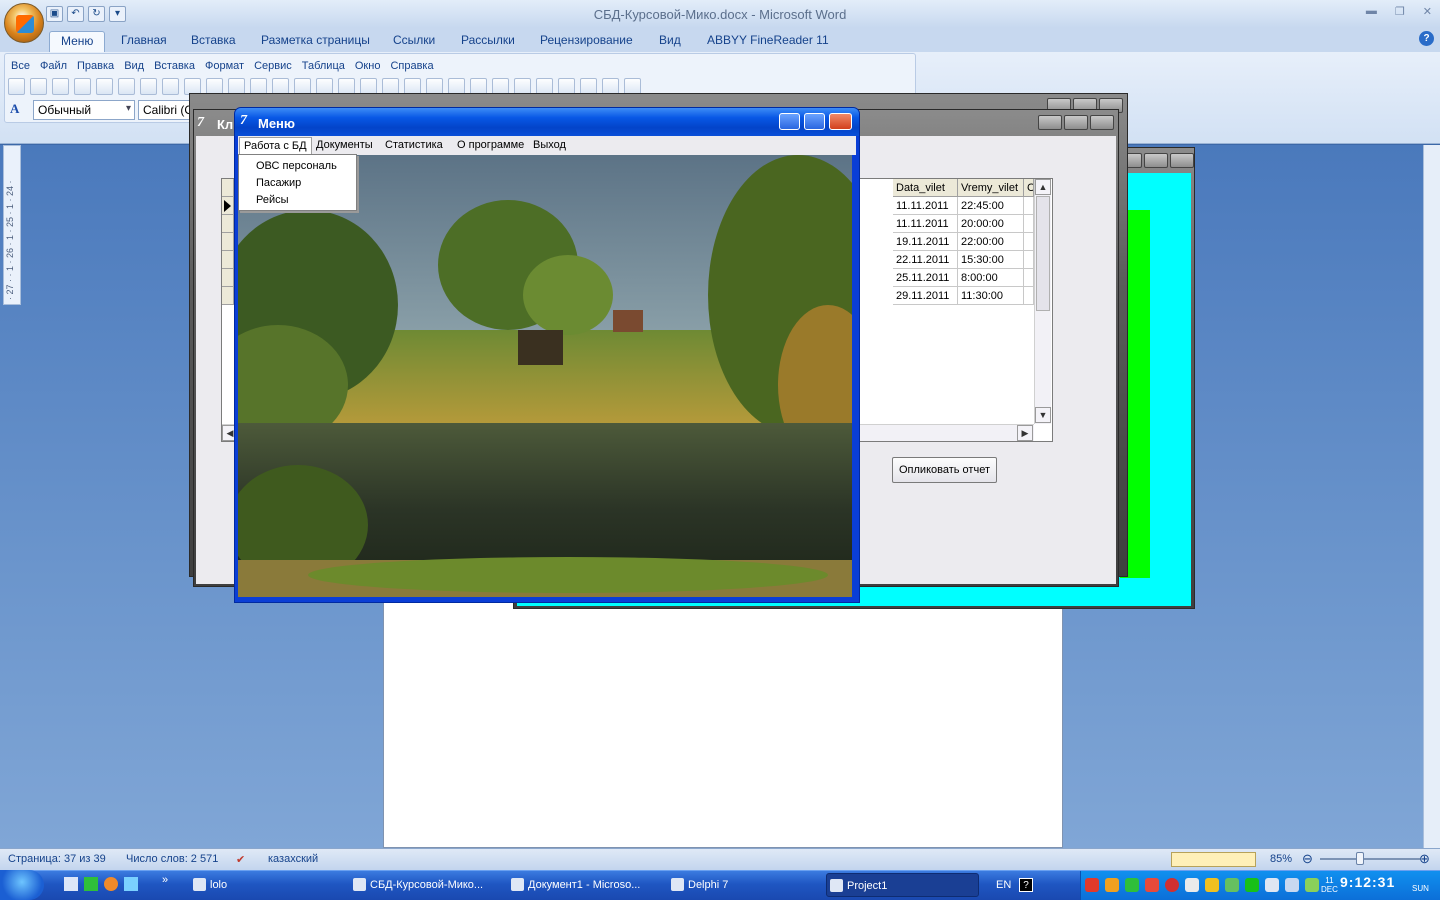  What do you see at coordinates (91, 884) in the screenshot?
I see `app-icon` at bounding box center [91, 884].